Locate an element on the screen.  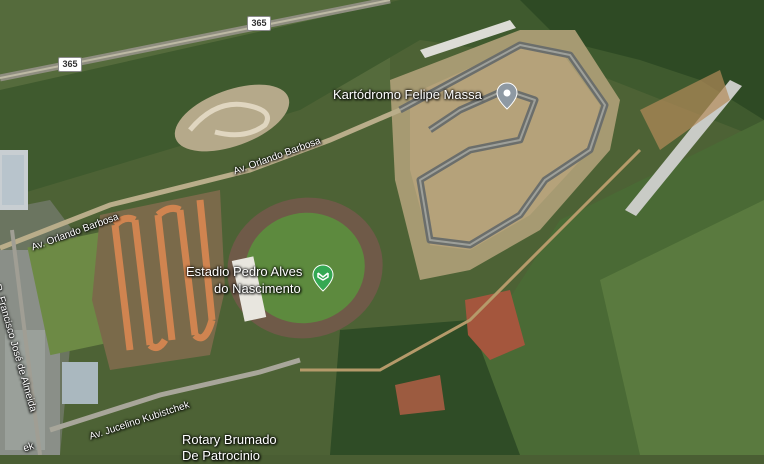
place-label-kartodromo: Kartódromo Felipe Massa is located at coordinates (407, 95).